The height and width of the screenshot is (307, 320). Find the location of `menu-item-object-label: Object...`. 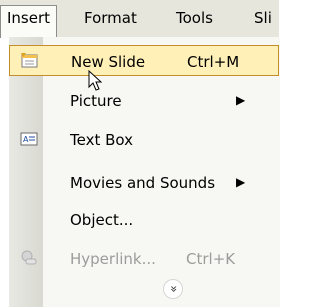

menu-item-object-label: Object... is located at coordinates (102, 220).